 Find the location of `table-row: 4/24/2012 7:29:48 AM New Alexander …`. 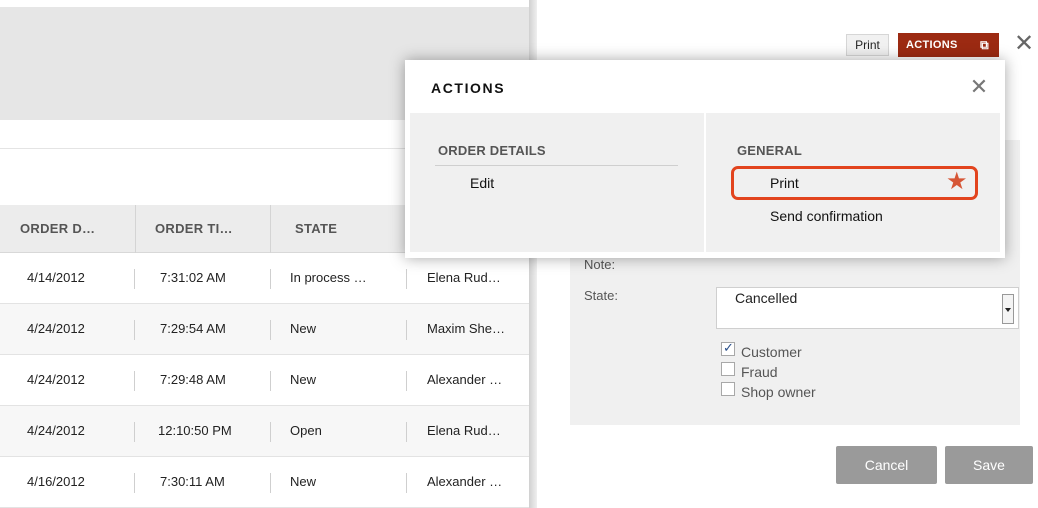

table-row: 4/24/2012 7:29:48 AM New Alexander … is located at coordinates (264, 380).